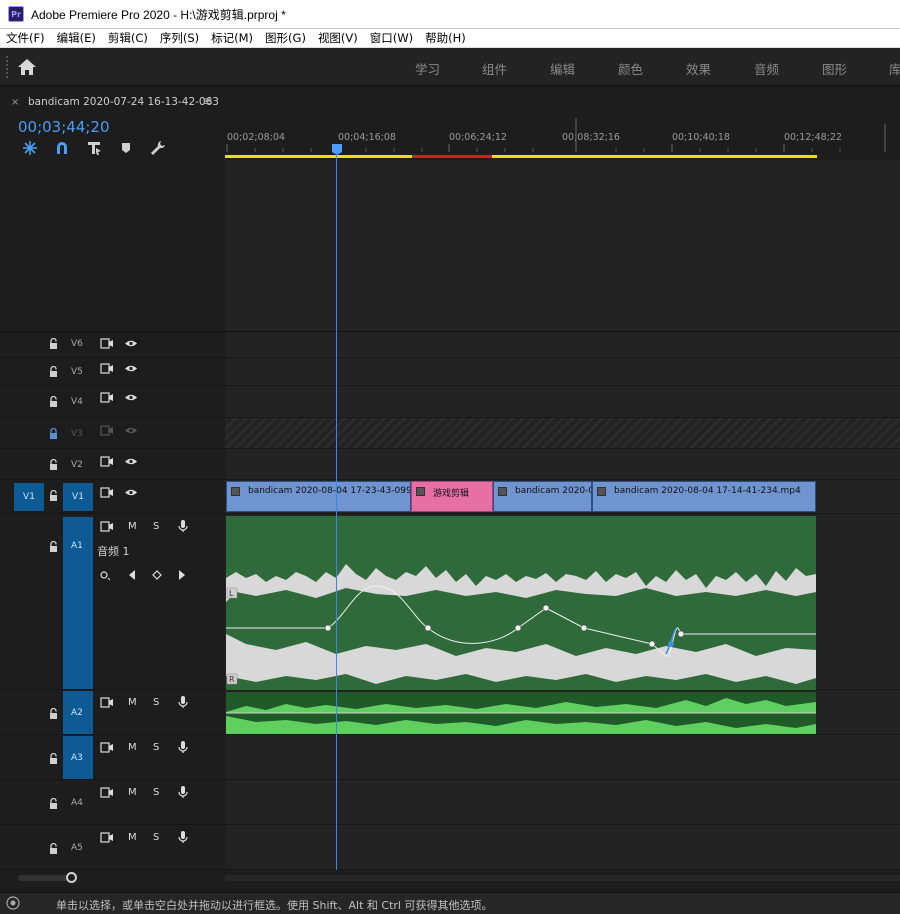 This screenshot has width=900, height=914. What do you see at coordinates (337, 149) in the screenshot?
I see `playhead-handle` at bounding box center [337, 149].